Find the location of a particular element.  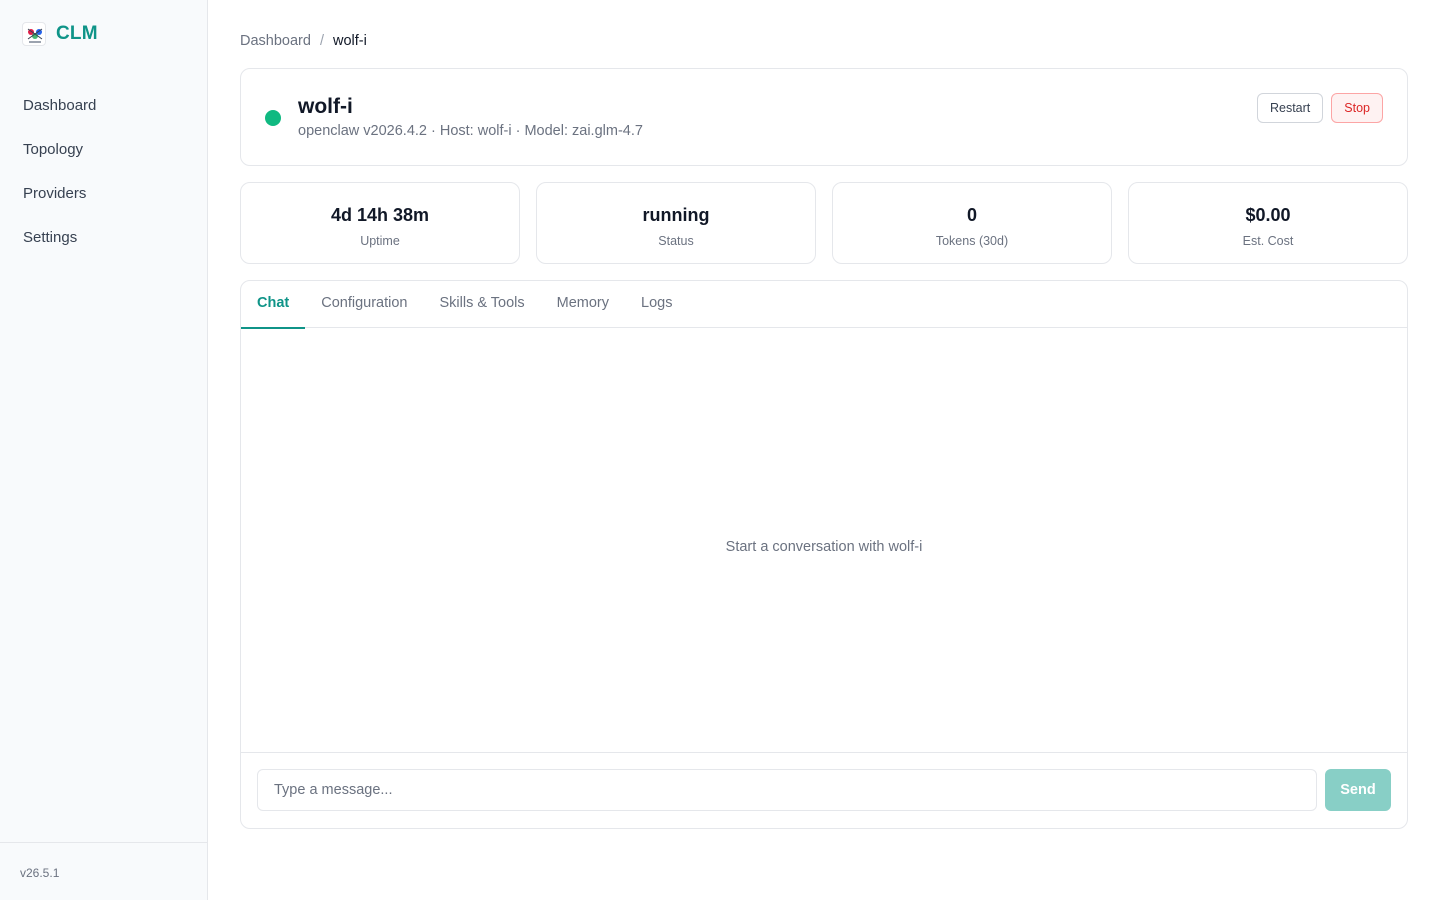

stat-card-uptime: 4d 14h 38m Uptime is located at coordinates (380, 223).